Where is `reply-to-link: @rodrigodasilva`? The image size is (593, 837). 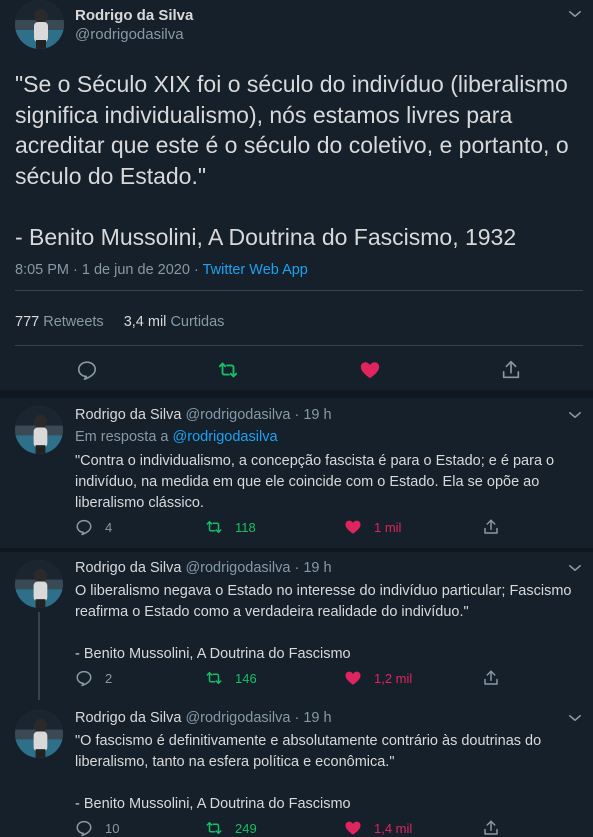
reply-to-link: @rodrigodasilva is located at coordinates (225, 437).